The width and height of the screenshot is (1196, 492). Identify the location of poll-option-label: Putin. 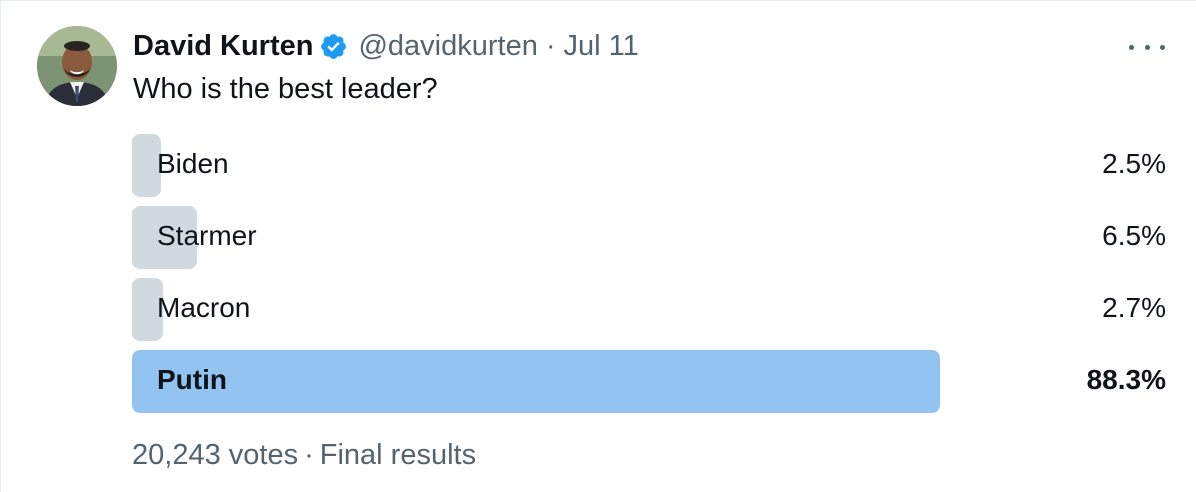
(192, 379).